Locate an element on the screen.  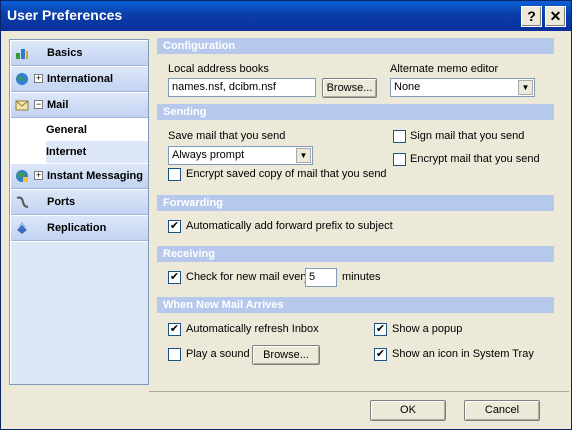
sidebar-item-label: International is located at coordinates (80, 79).